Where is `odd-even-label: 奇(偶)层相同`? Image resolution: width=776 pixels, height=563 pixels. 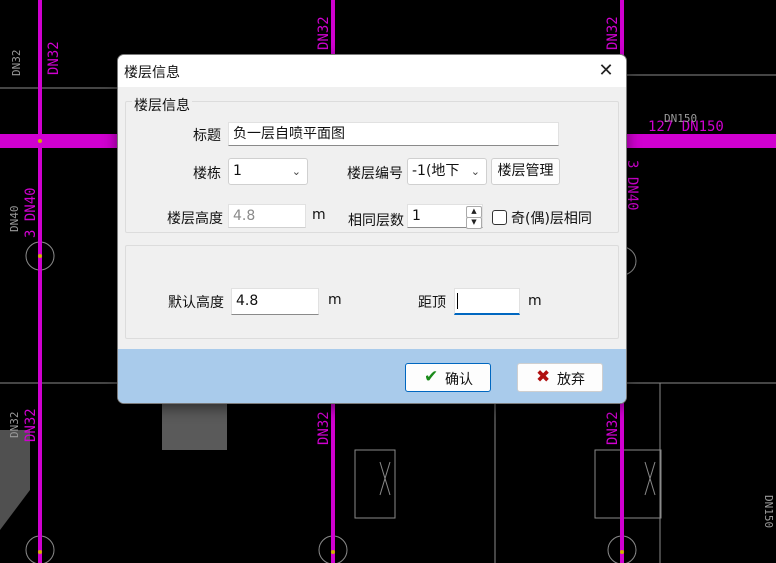 odd-even-label: 奇(偶)层相同 is located at coordinates (551, 219).